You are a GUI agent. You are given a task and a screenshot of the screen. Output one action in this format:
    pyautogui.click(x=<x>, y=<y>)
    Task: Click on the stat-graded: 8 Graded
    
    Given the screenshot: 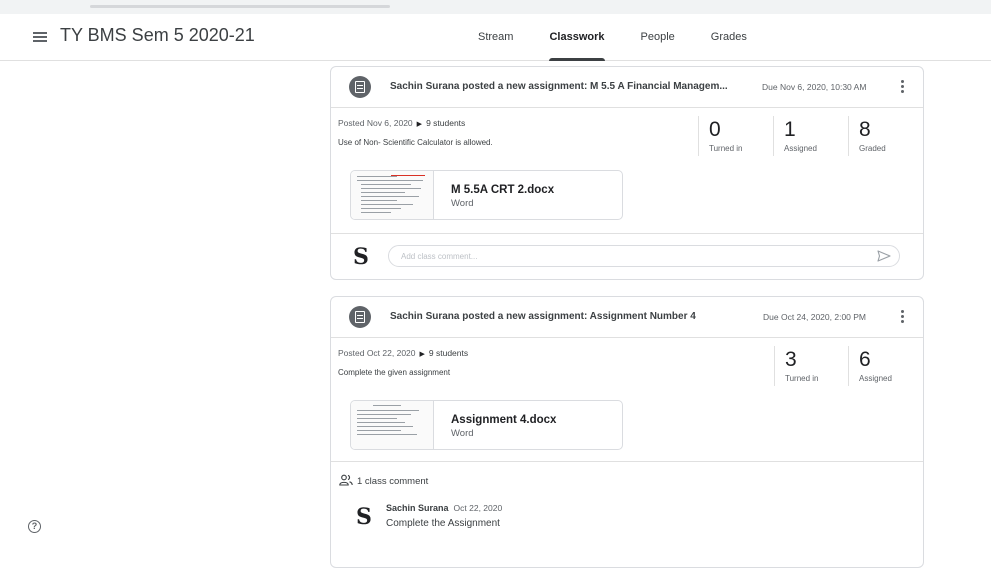 What is the action you would take?
    pyautogui.click(x=867, y=136)
    